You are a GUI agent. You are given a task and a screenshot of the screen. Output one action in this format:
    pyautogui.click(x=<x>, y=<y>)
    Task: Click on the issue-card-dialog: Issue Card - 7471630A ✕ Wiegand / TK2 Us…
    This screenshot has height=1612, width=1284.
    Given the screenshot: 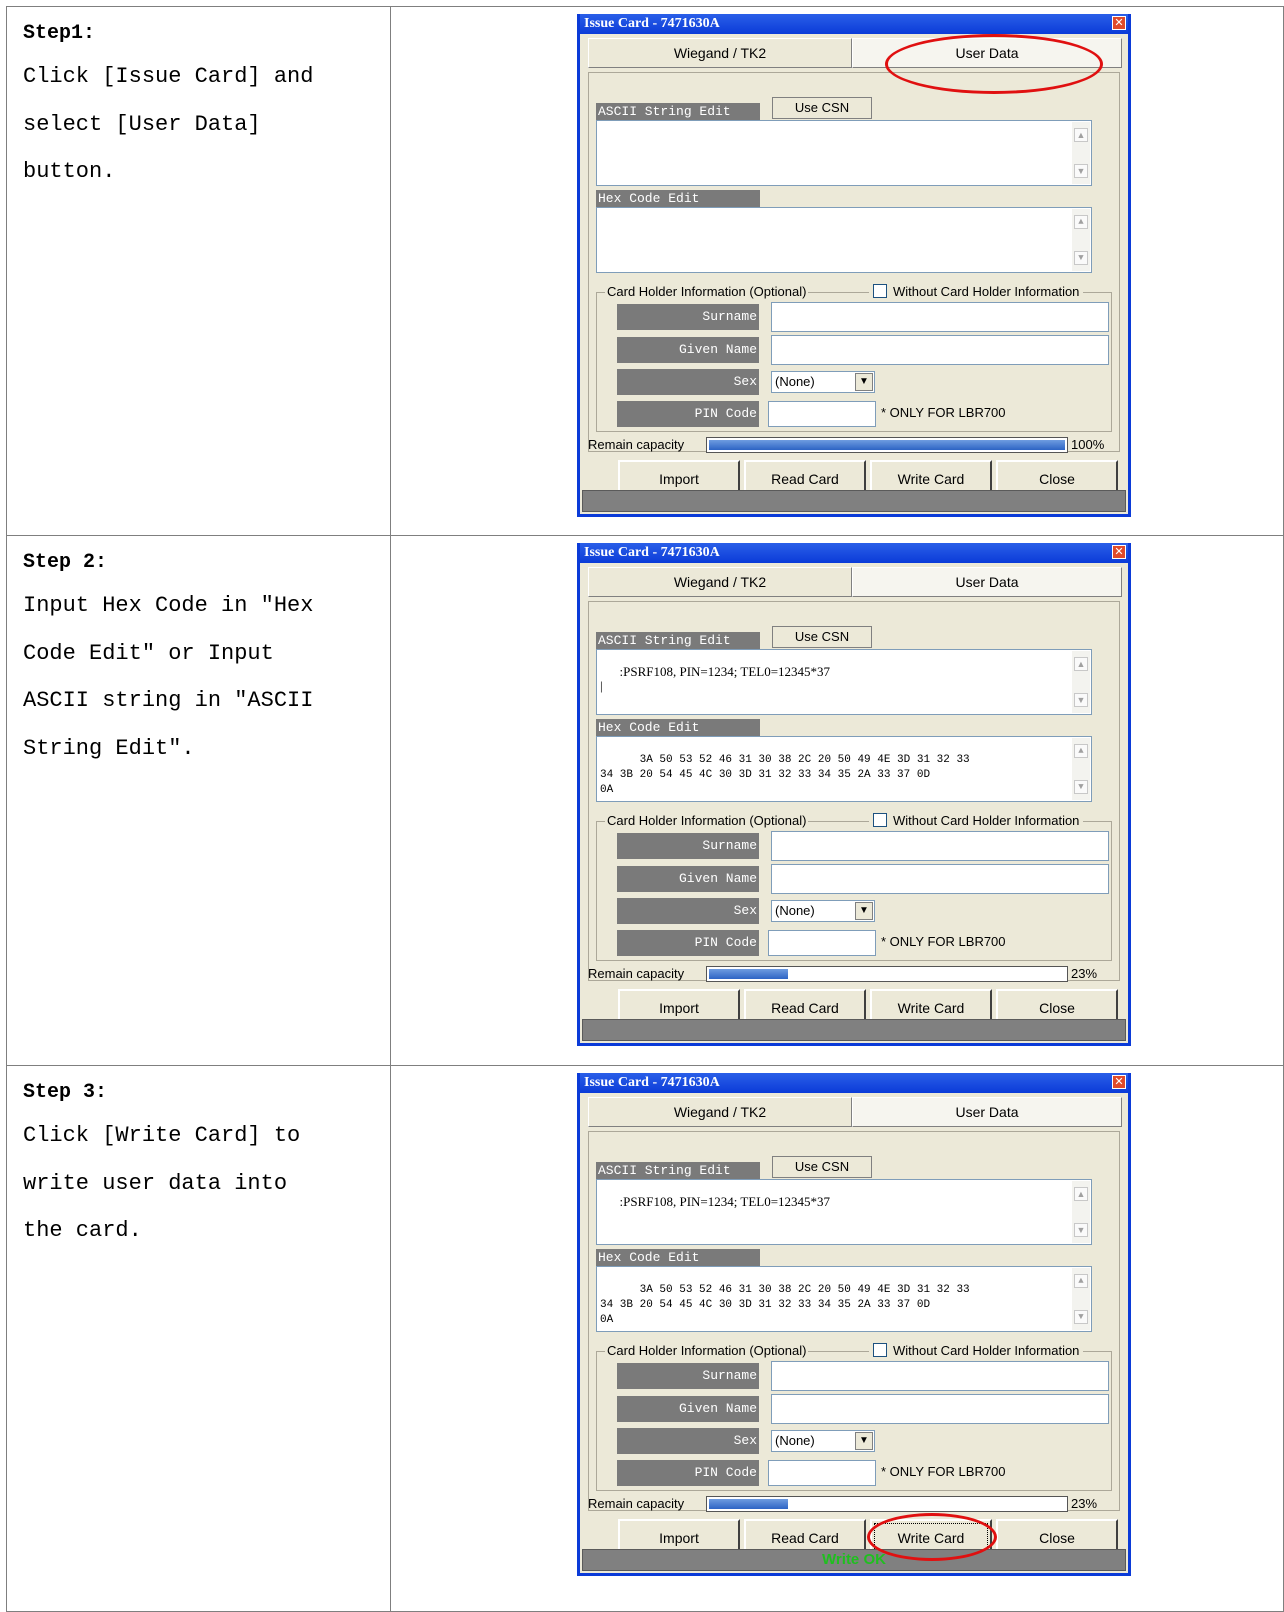 What is the action you would take?
    pyautogui.click(x=854, y=794)
    